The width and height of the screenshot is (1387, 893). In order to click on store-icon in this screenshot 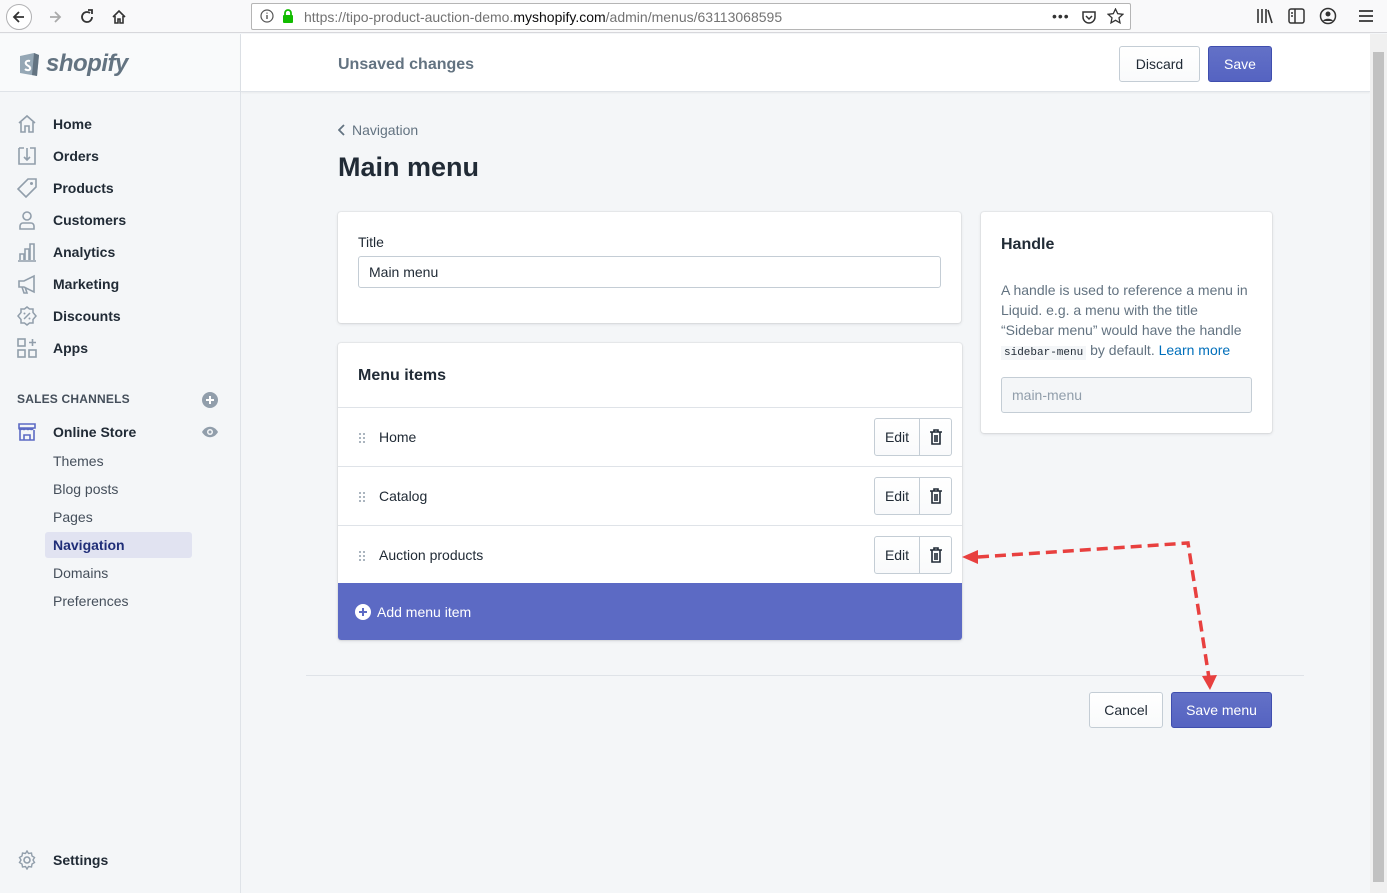, I will do `click(27, 432)`.